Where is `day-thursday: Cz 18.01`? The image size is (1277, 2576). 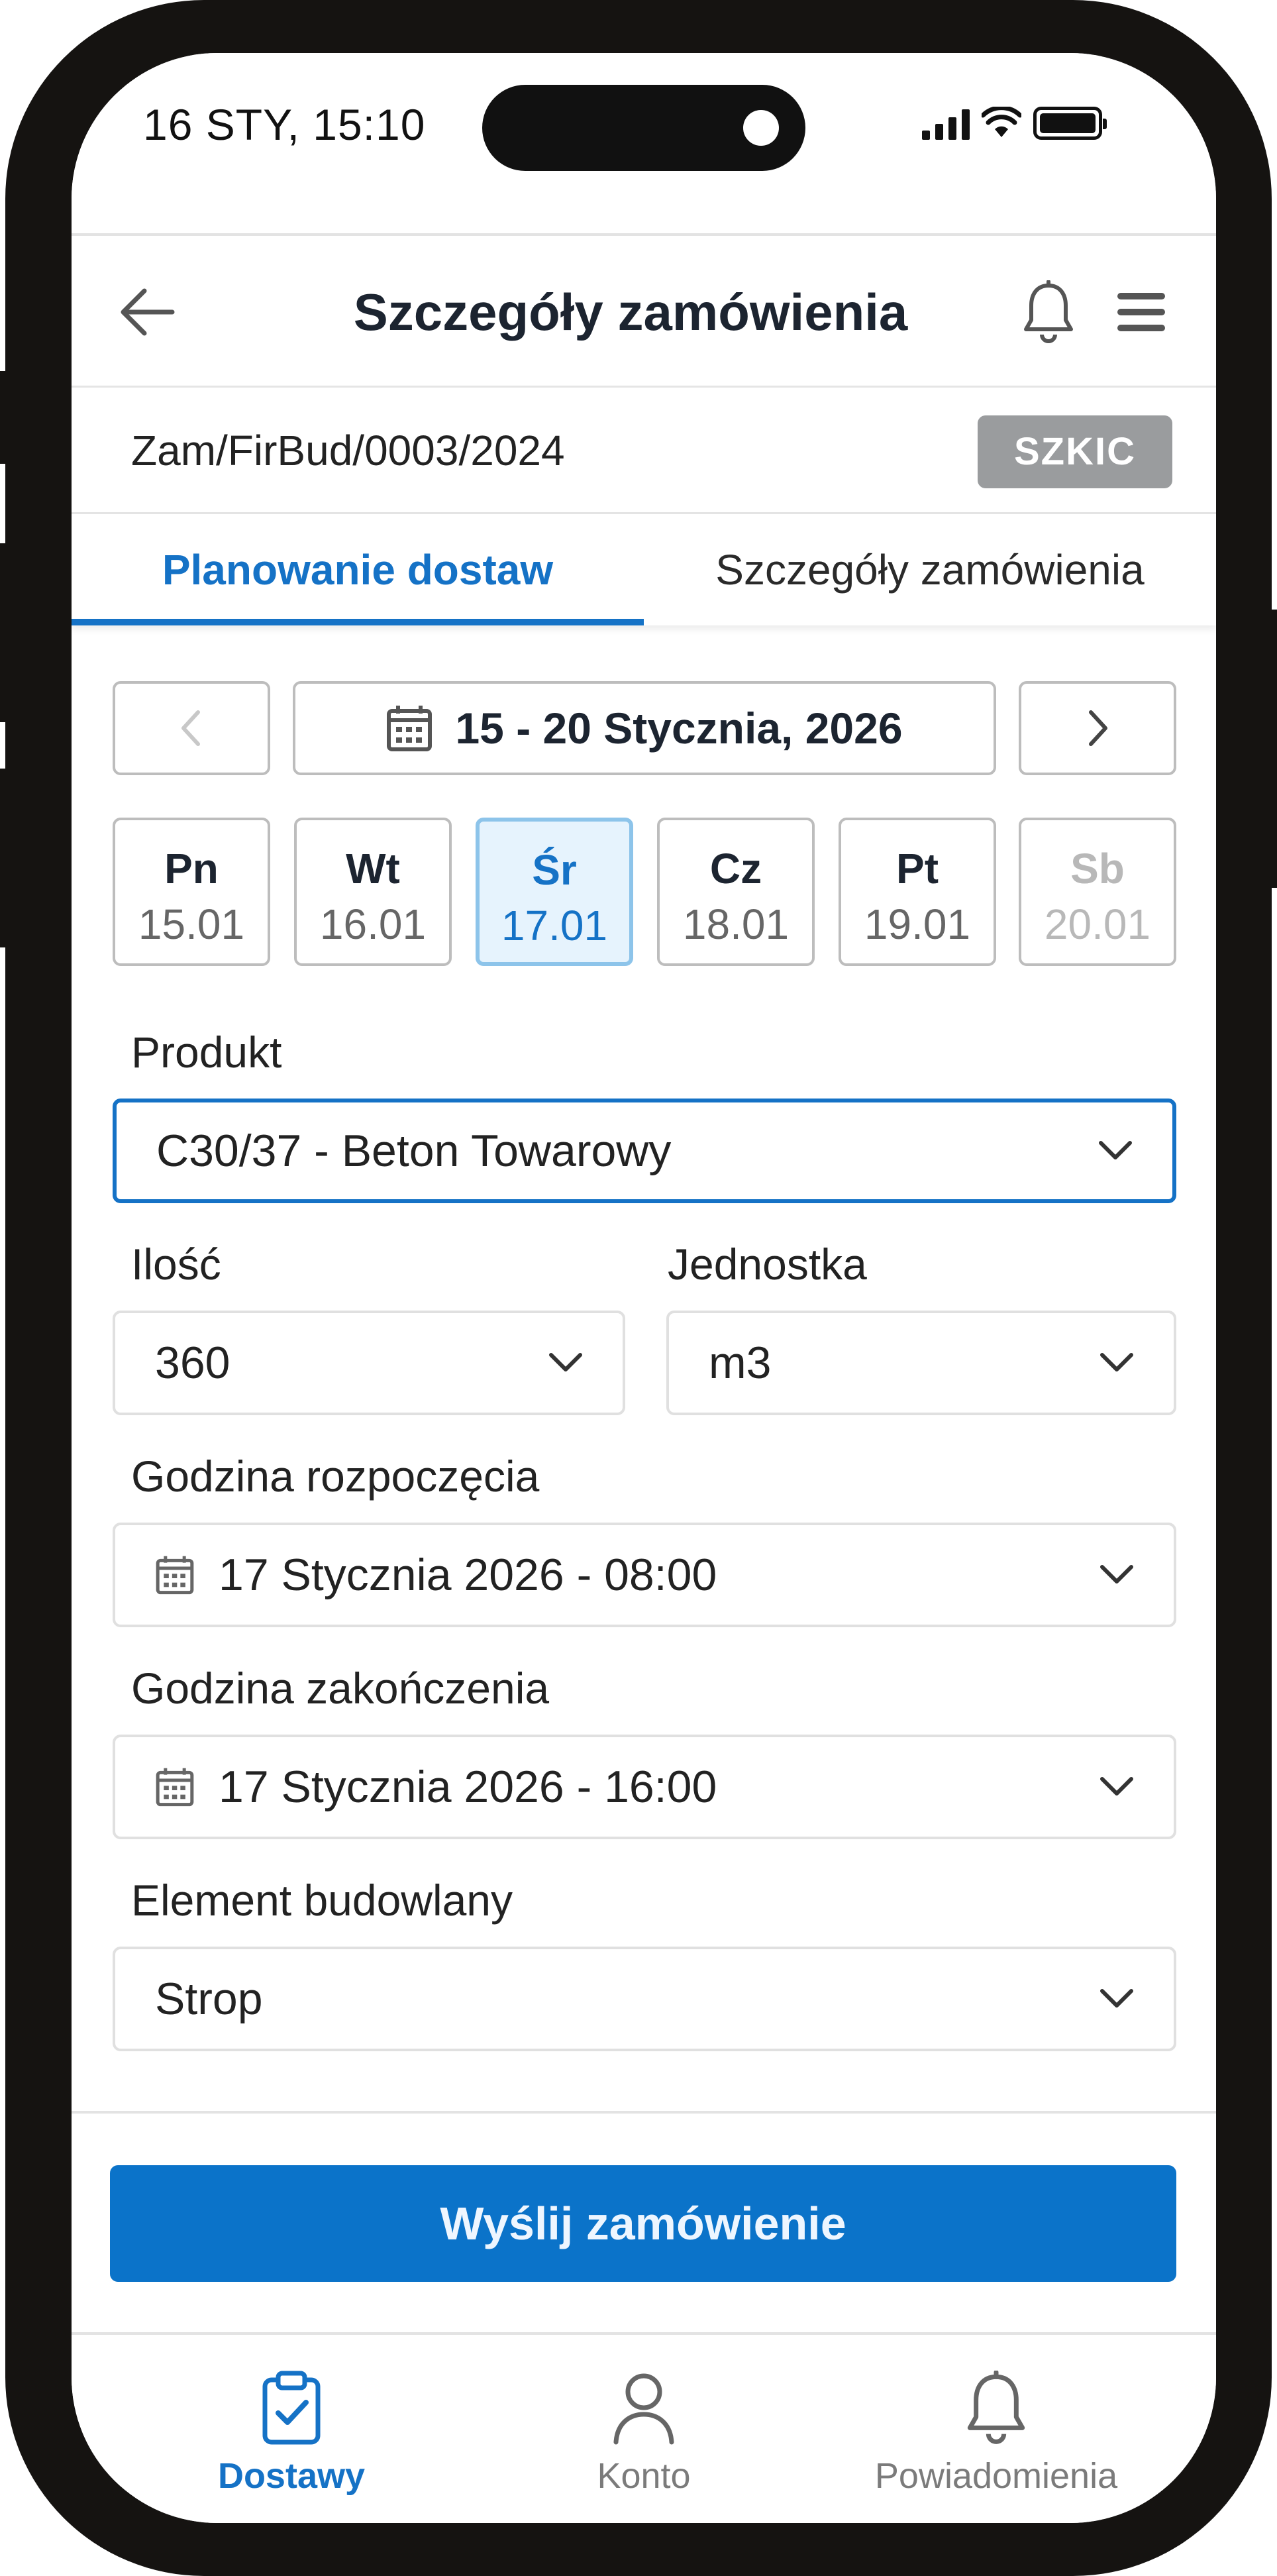 day-thursday: Cz 18.01 is located at coordinates (736, 892).